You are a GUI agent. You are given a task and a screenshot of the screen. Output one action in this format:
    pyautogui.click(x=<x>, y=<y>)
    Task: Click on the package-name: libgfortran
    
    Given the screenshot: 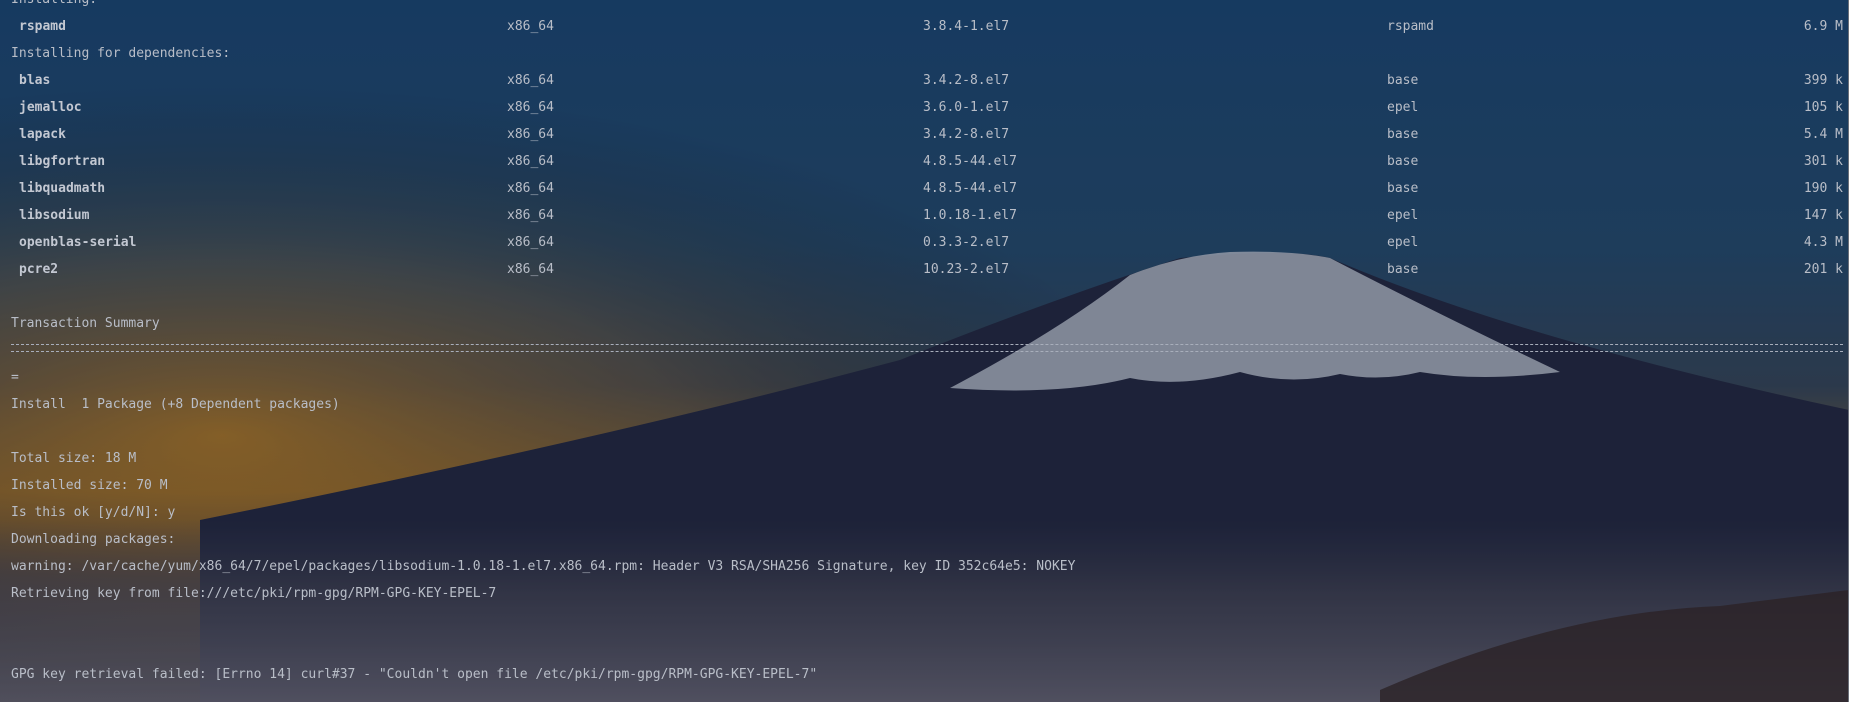 What is the action you would take?
    pyautogui.click(x=62, y=161)
    